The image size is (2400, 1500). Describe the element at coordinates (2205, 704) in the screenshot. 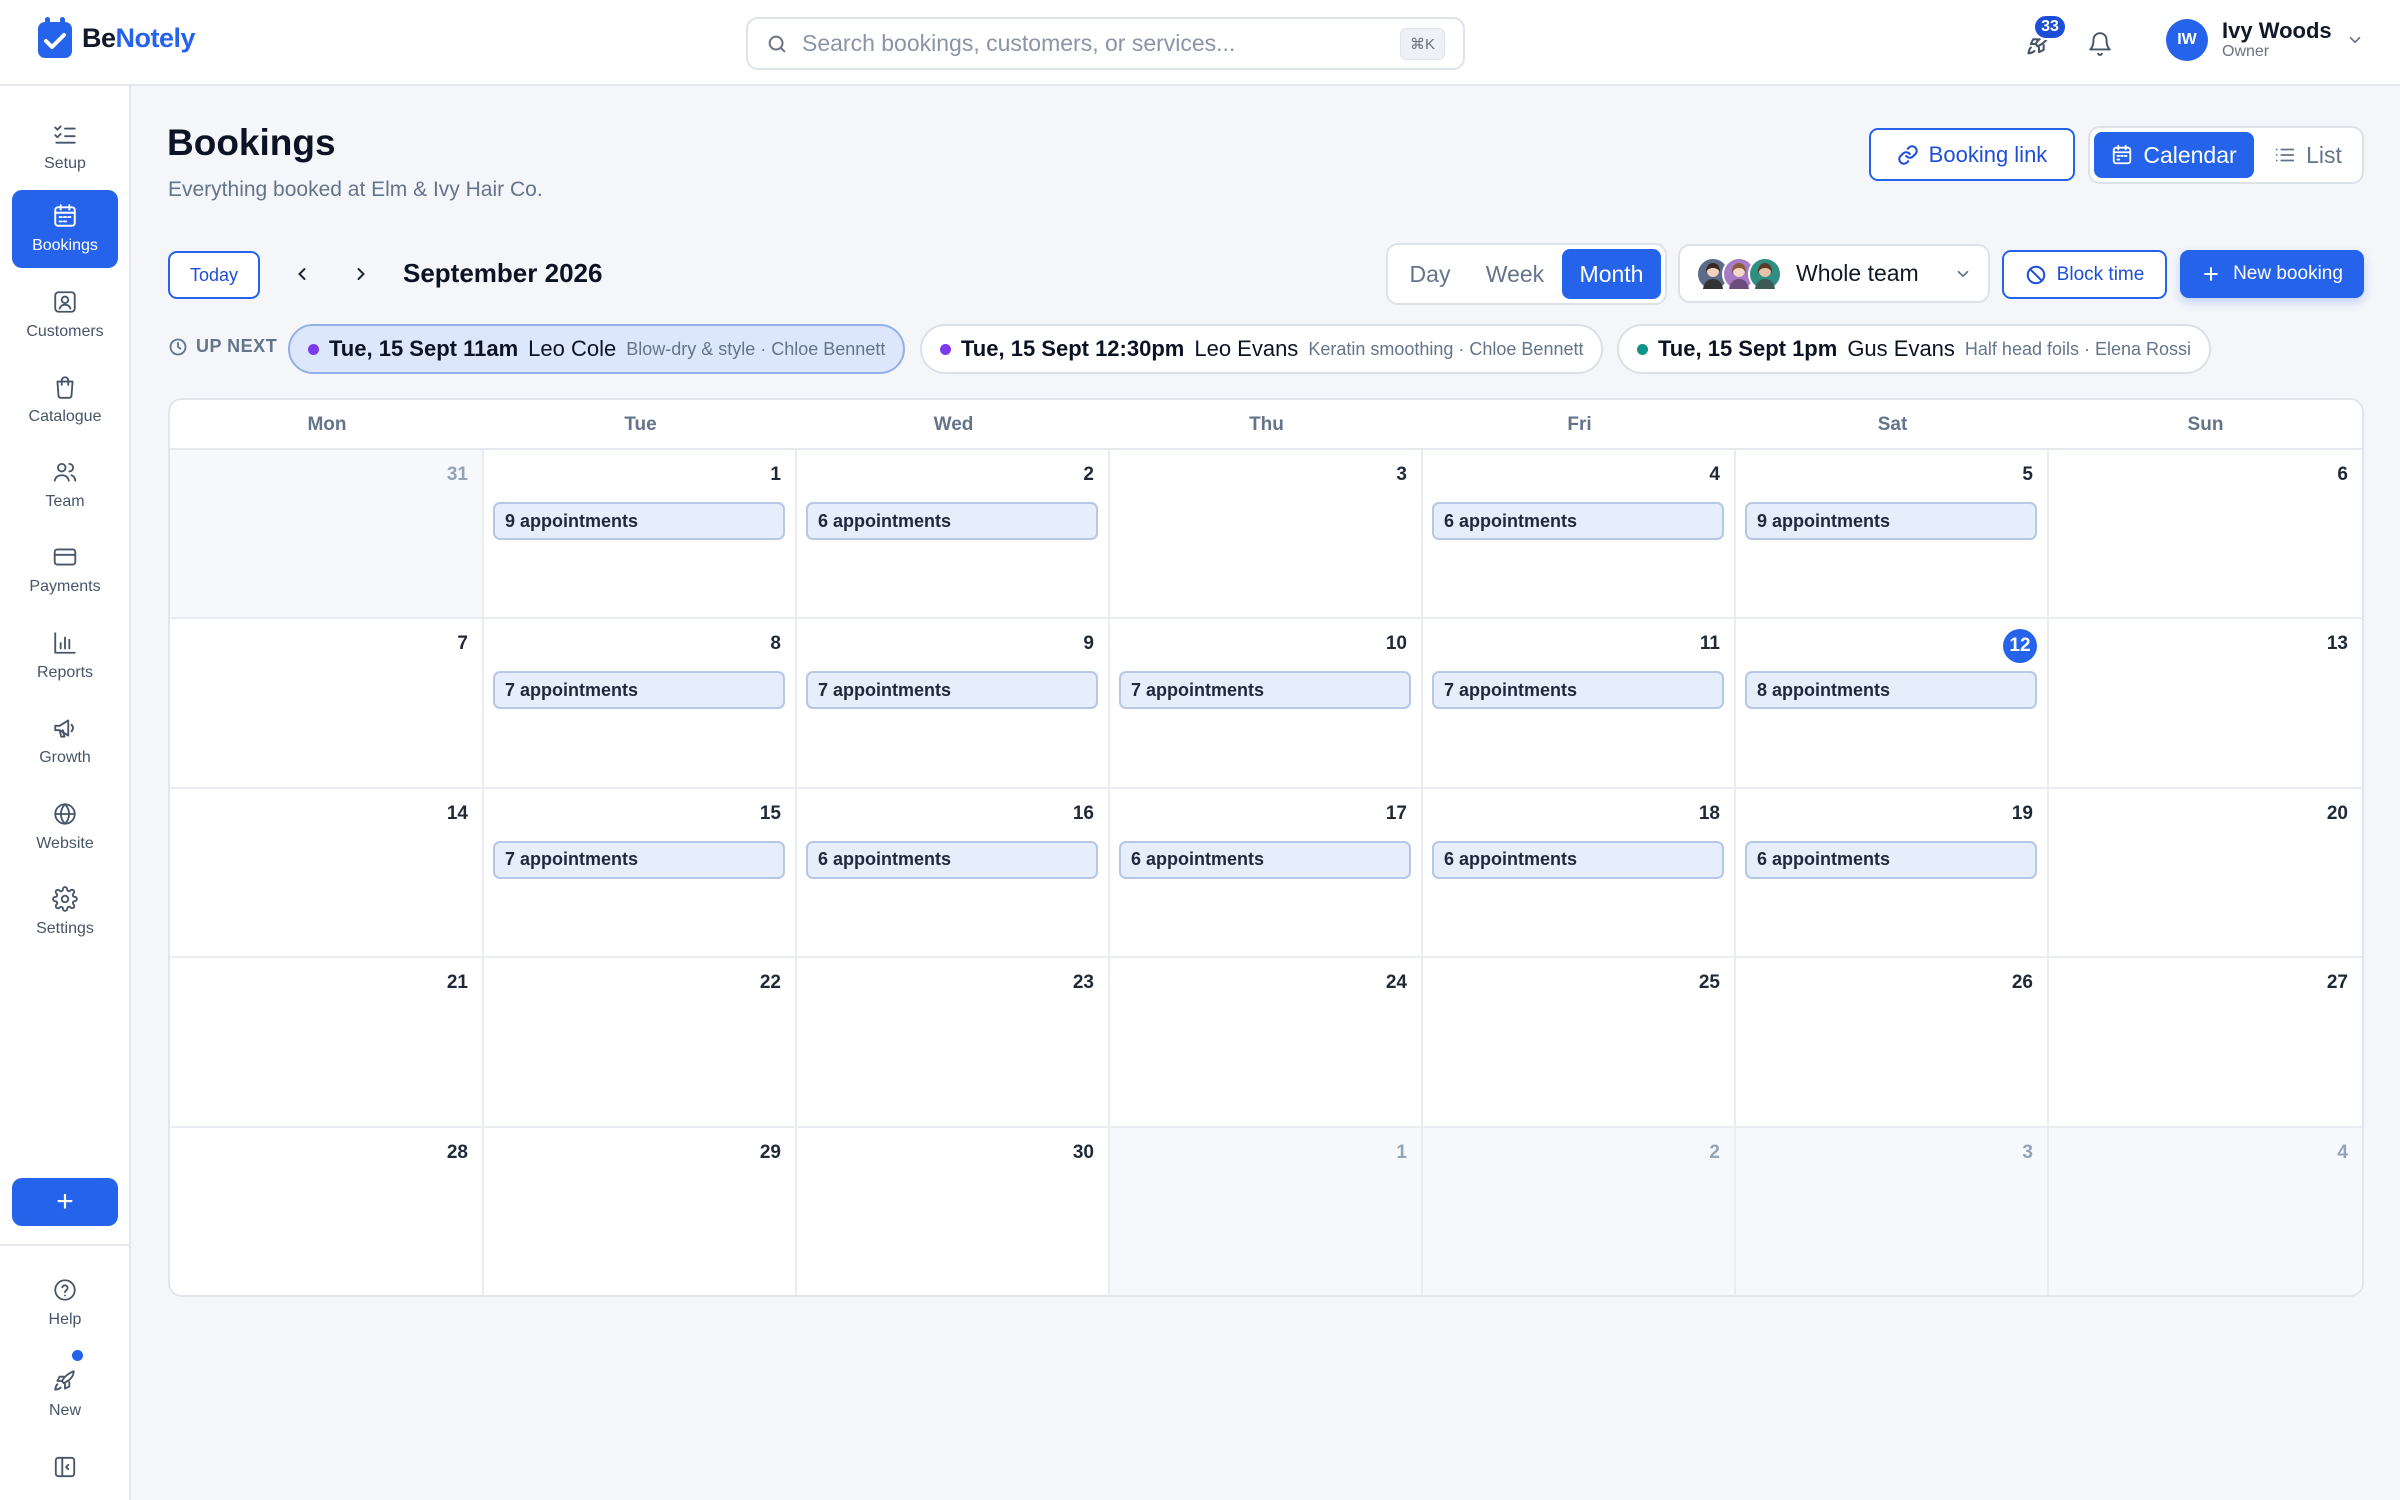

I see `calendar-day-cell: 13` at that location.